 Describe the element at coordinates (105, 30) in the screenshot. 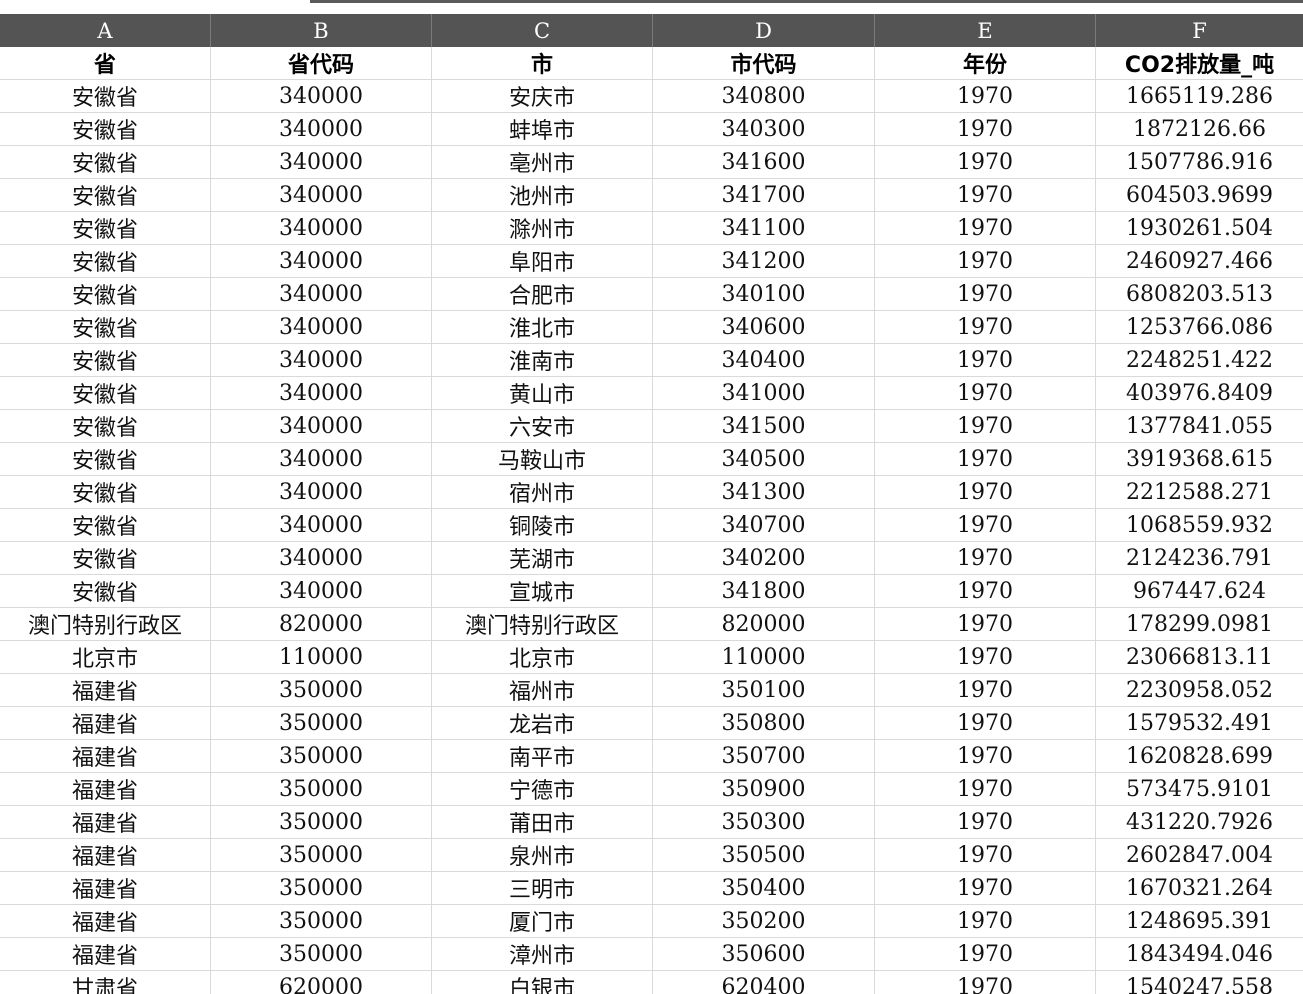

I see `column-header-a: A` at that location.